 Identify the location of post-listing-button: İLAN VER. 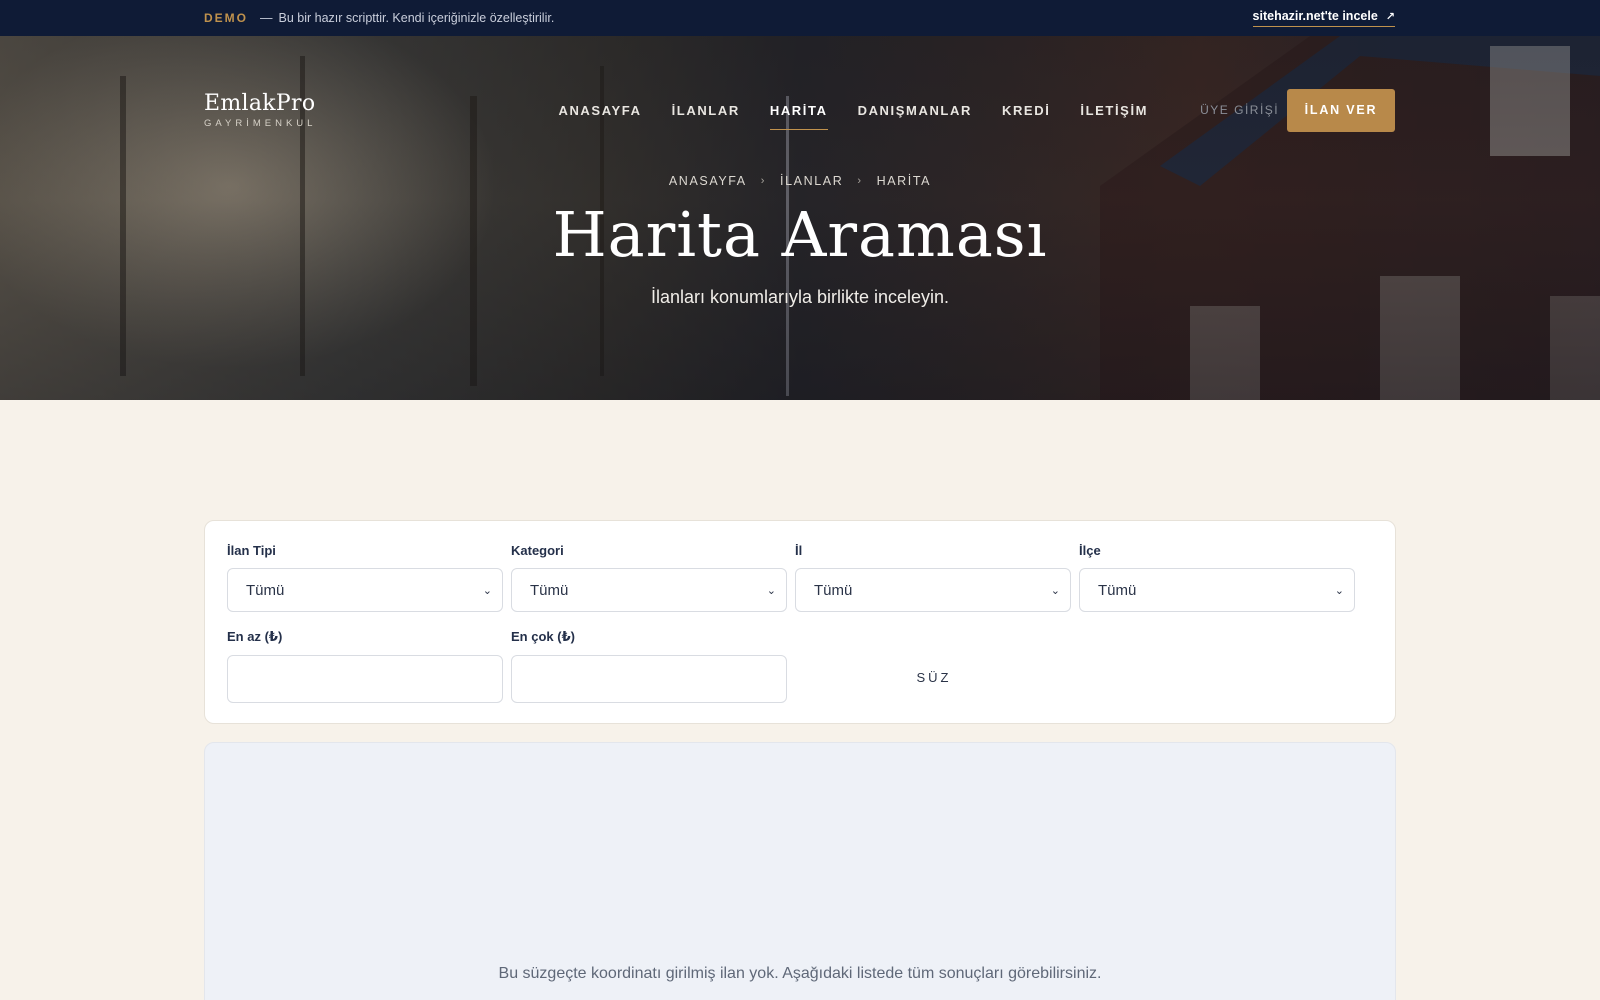
(1341, 110).